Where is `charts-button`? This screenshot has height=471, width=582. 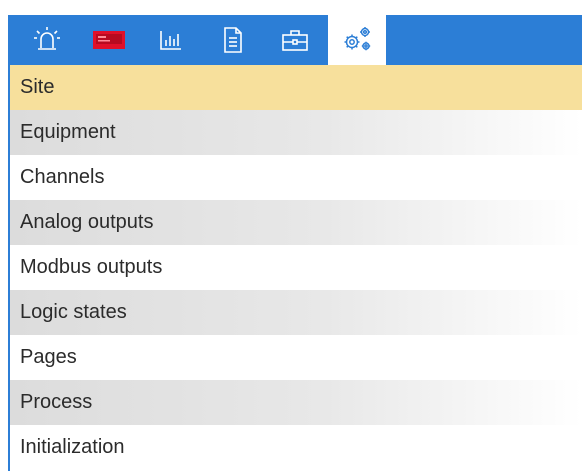
charts-button is located at coordinates (171, 40).